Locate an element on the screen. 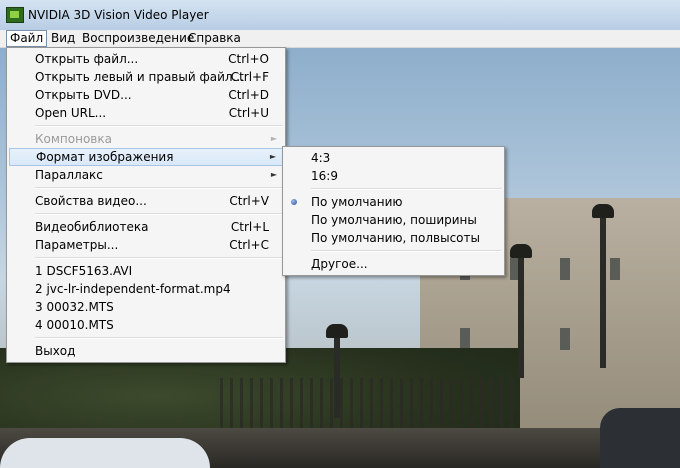 This screenshot has width=680, height=468. menu-item-recent-4: 4 00010.MTS is located at coordinates (146, 325).